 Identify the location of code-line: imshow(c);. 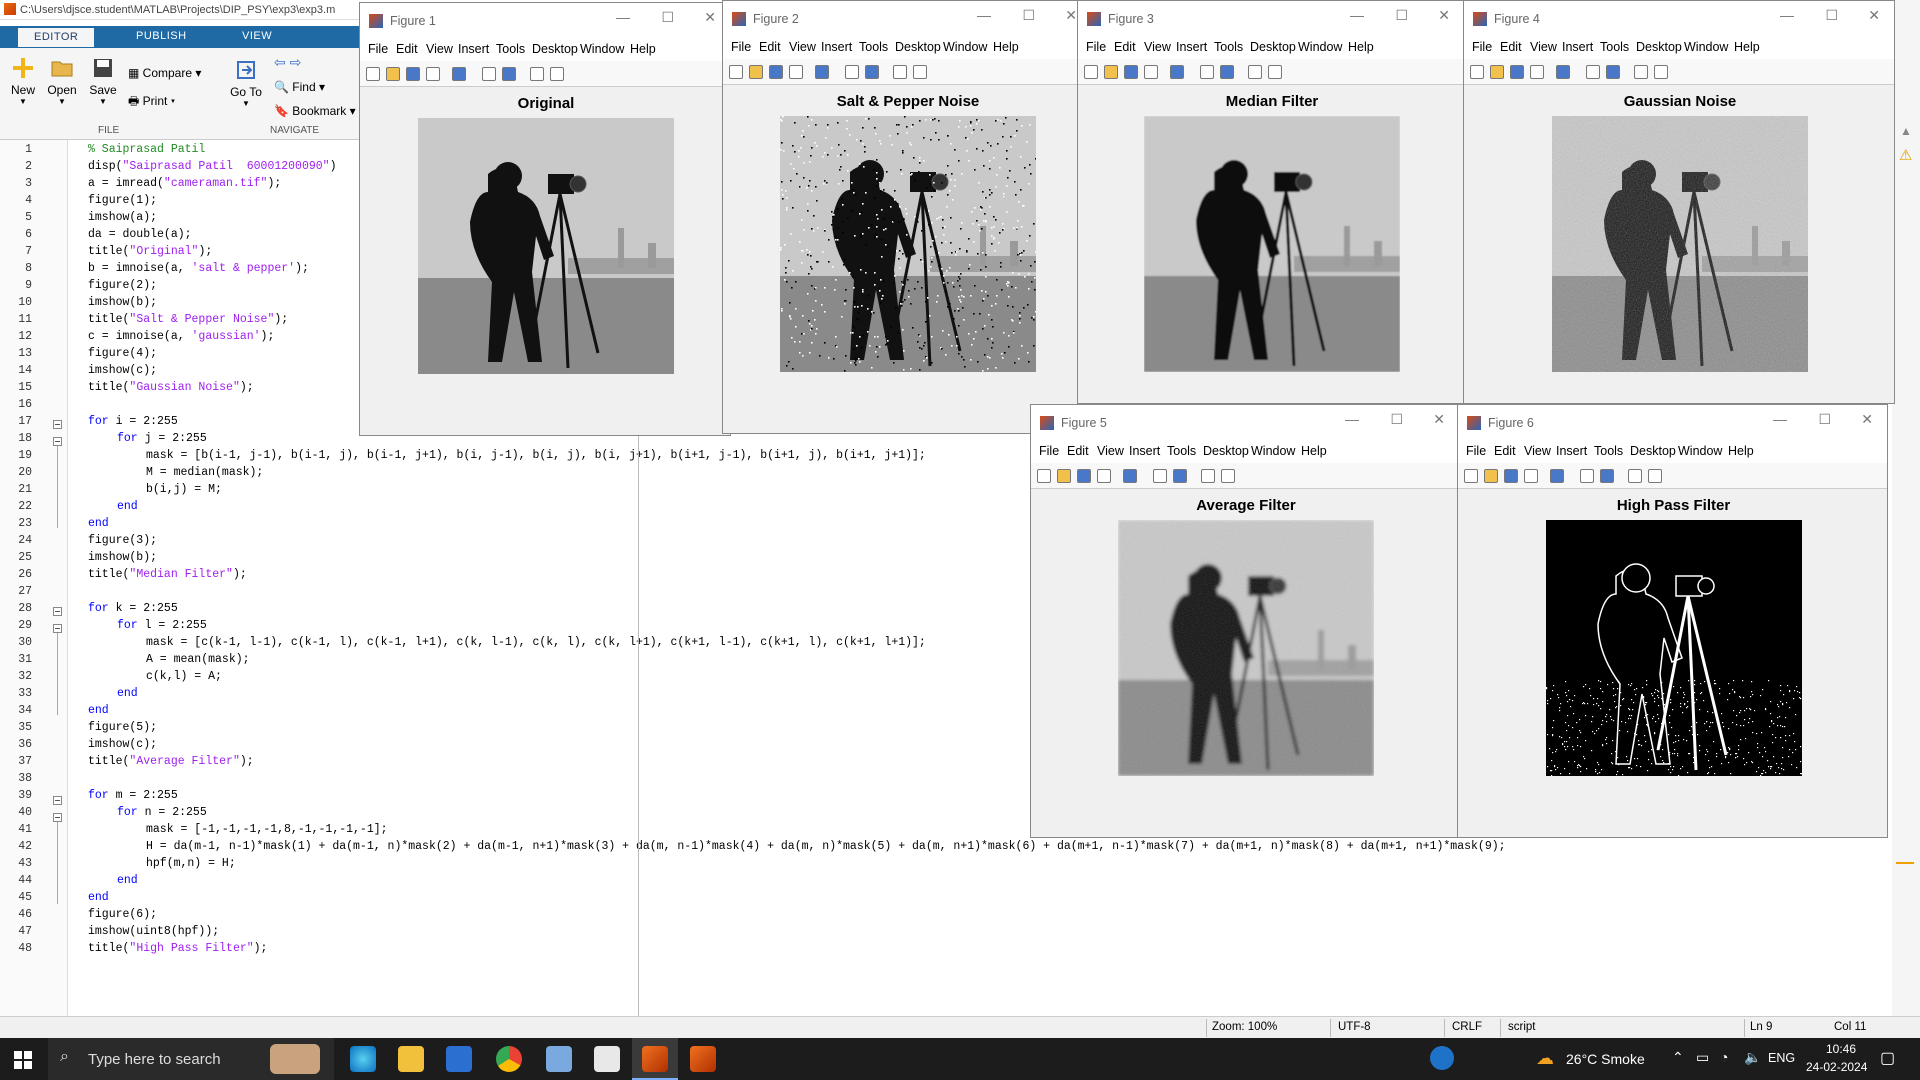
(122, 370).